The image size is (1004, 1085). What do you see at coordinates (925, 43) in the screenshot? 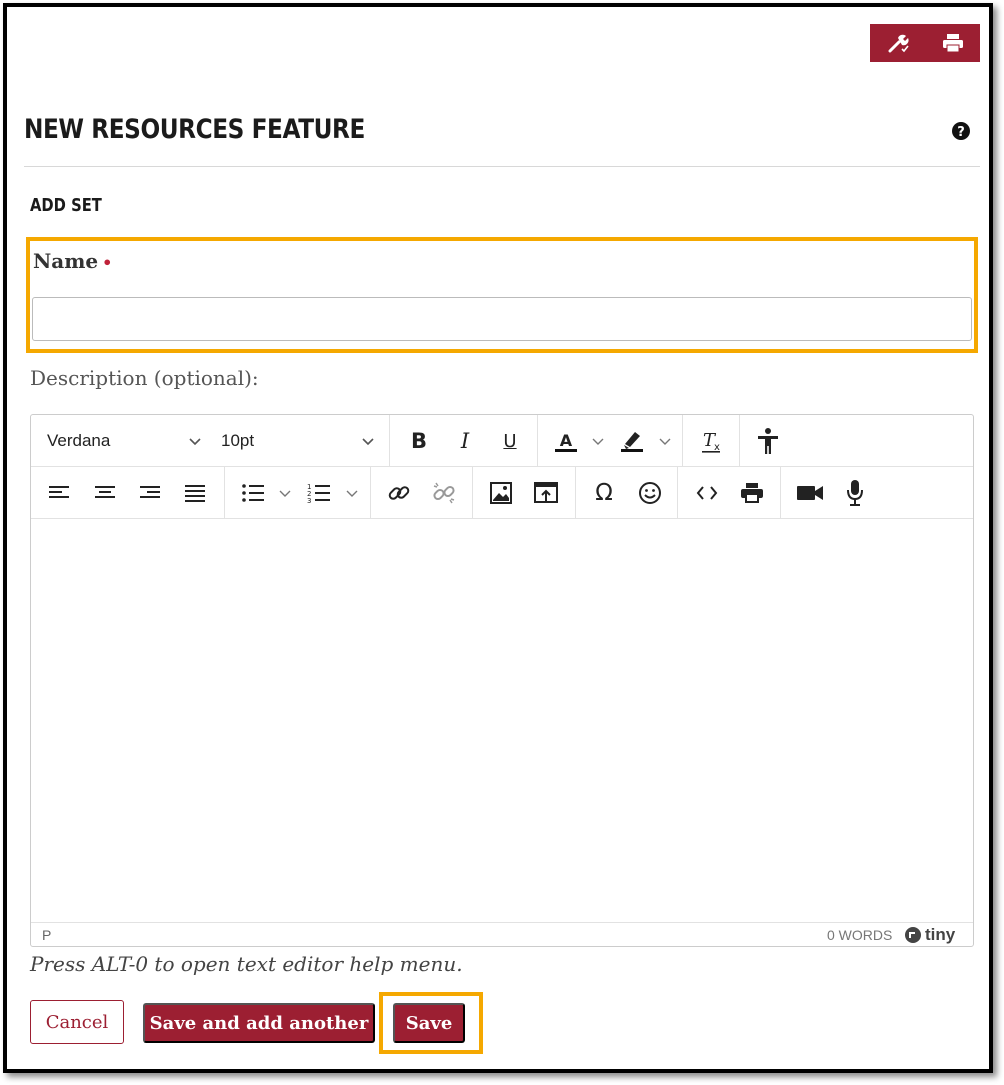
I see `page-tools` at bounding box center [925, 43].